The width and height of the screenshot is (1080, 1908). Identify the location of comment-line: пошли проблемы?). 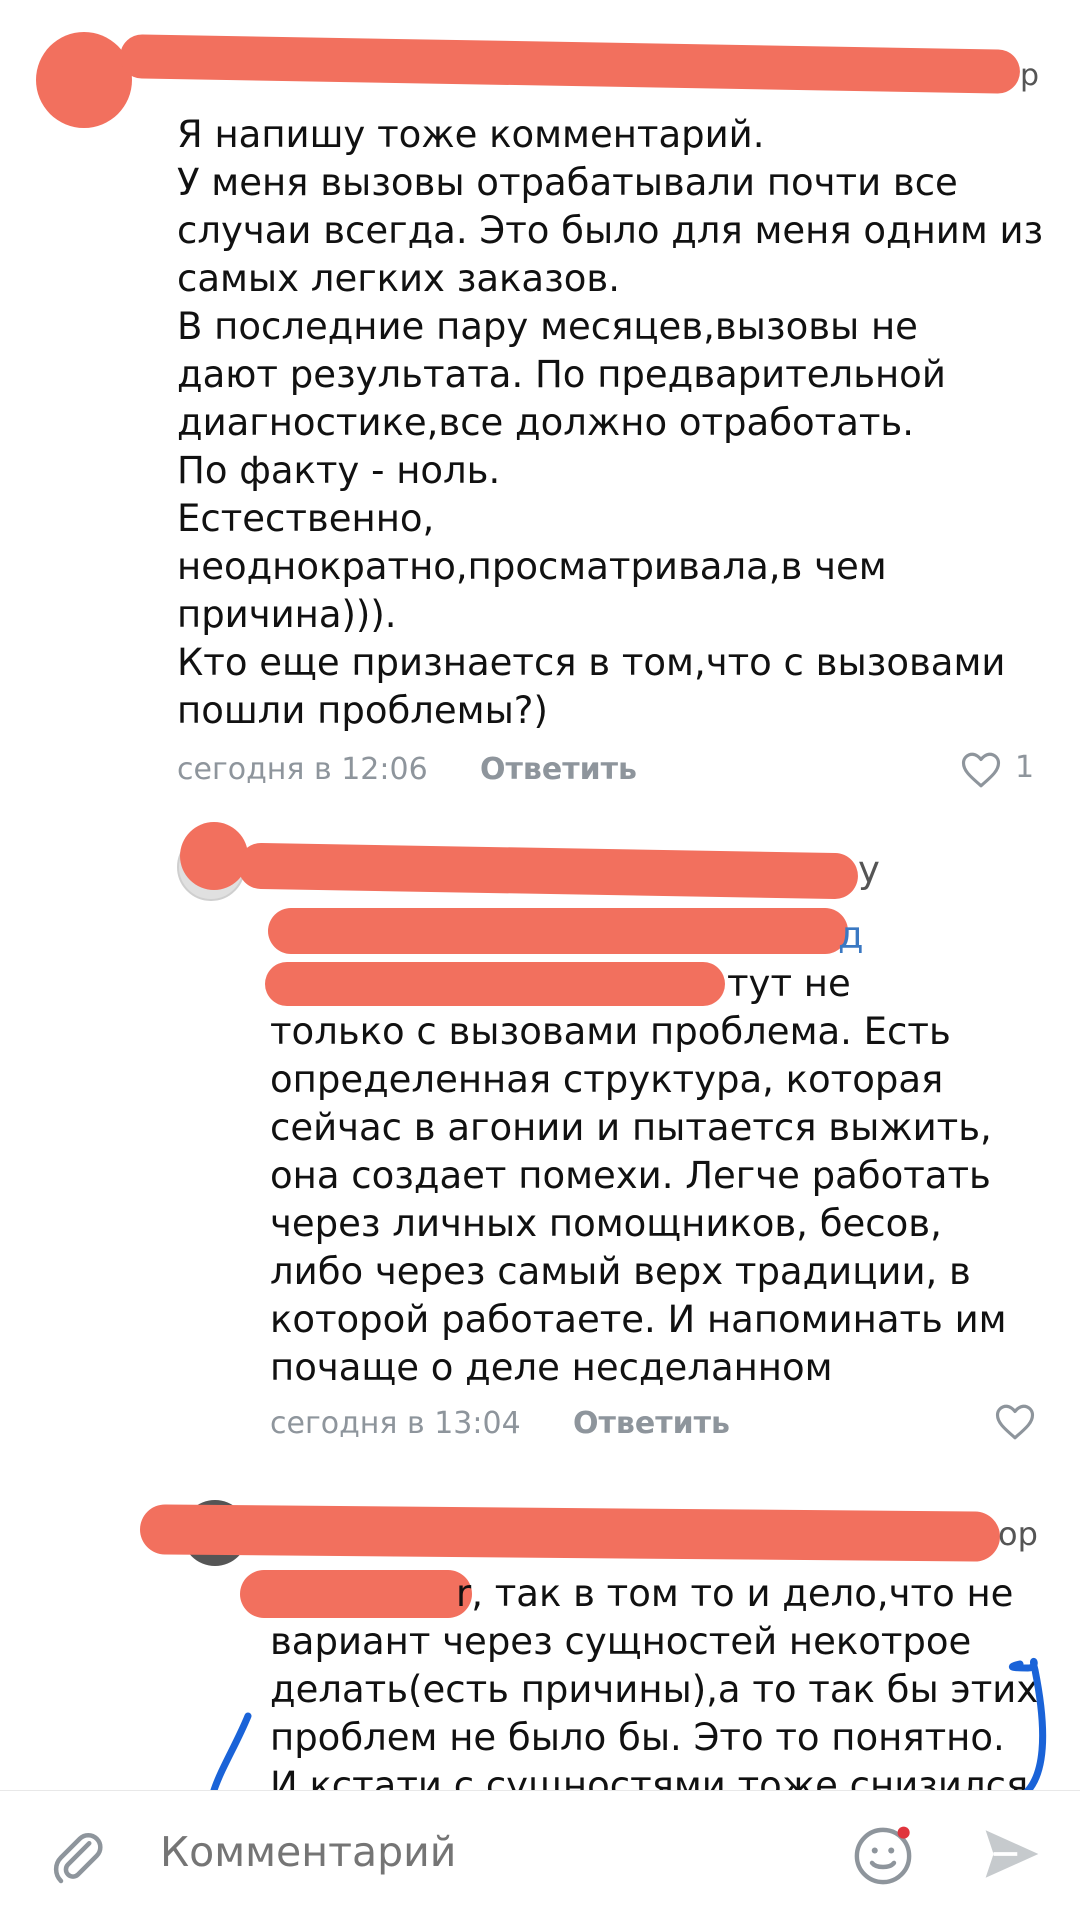
(362, 710).